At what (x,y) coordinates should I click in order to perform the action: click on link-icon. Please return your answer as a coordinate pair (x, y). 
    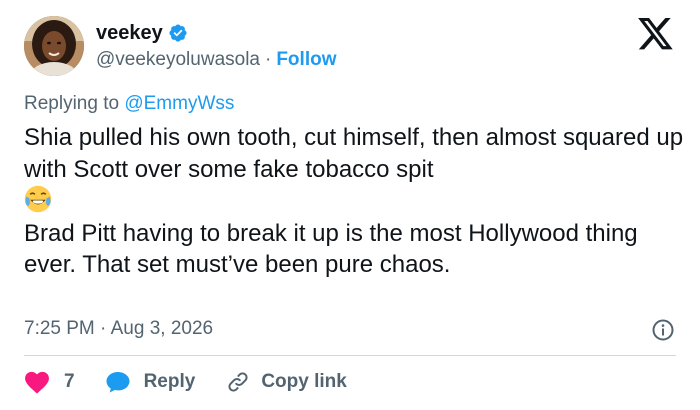
    Looking at the image, I should click on (238, 382).